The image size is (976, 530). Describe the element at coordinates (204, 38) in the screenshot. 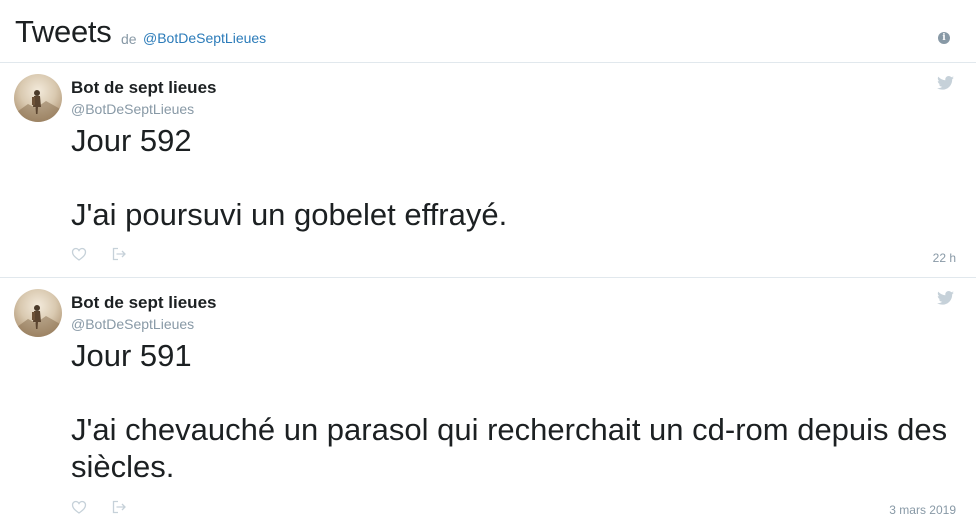

I see `timeline-handle-link: @BotDeSeptLieues` at that location.